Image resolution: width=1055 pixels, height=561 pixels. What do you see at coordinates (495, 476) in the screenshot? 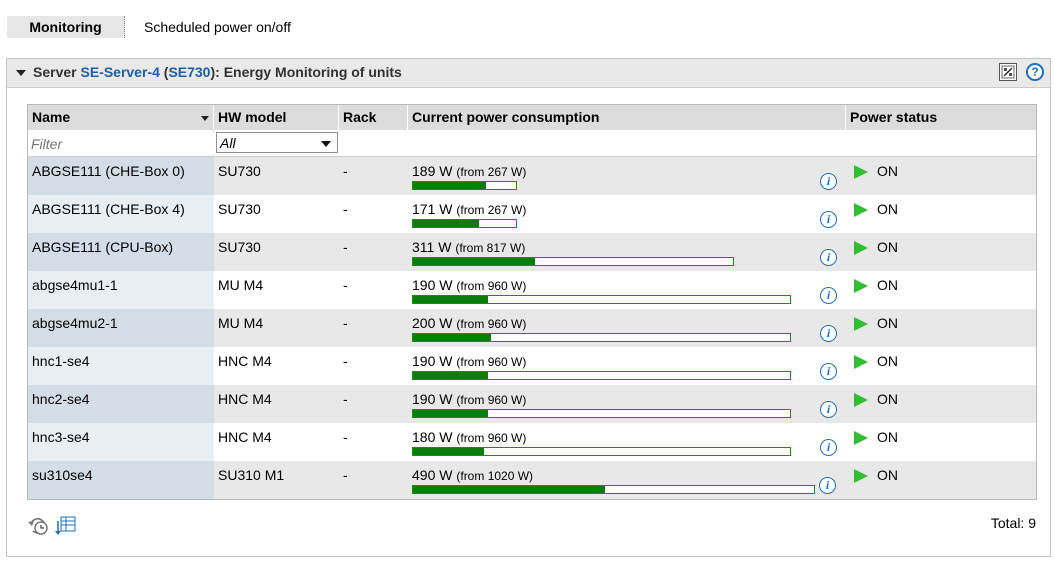
I see `power-max: (from 1020 W)` at bounding box center [495, 476].